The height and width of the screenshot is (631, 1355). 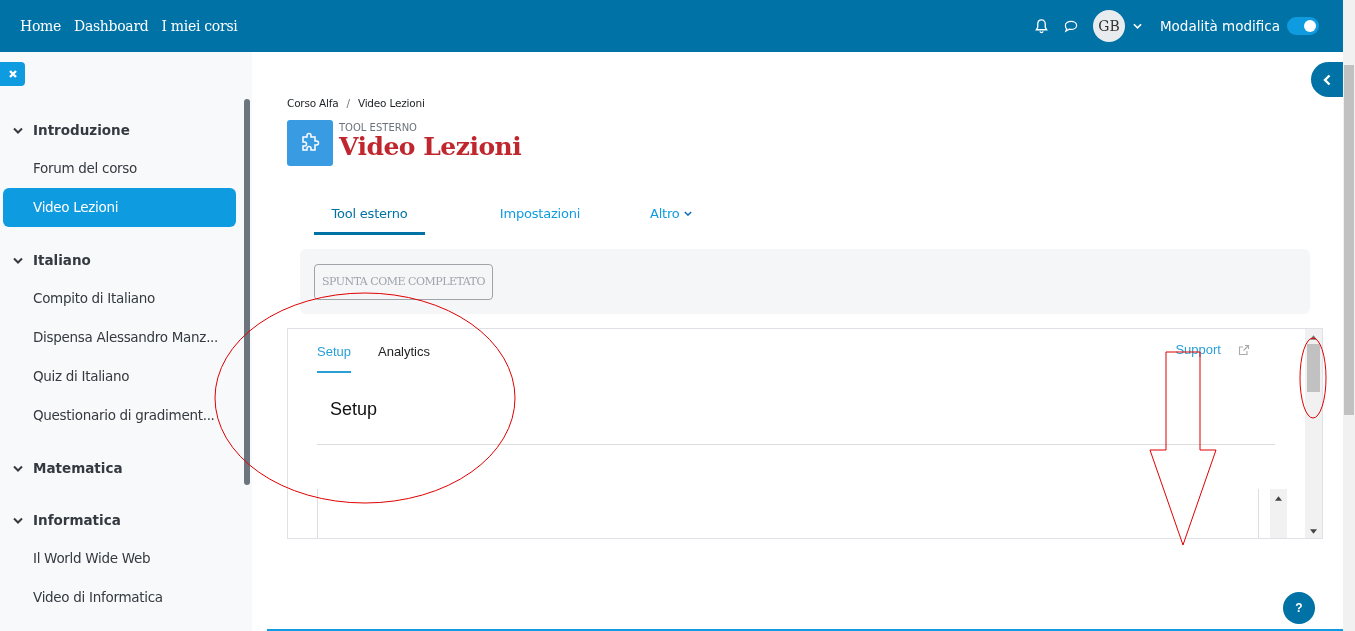 What do you see at coordinates (119, 376) in the screenshot?
I see `sidebar-item: Quiz di Italiano` at bounding box center [119, 376].